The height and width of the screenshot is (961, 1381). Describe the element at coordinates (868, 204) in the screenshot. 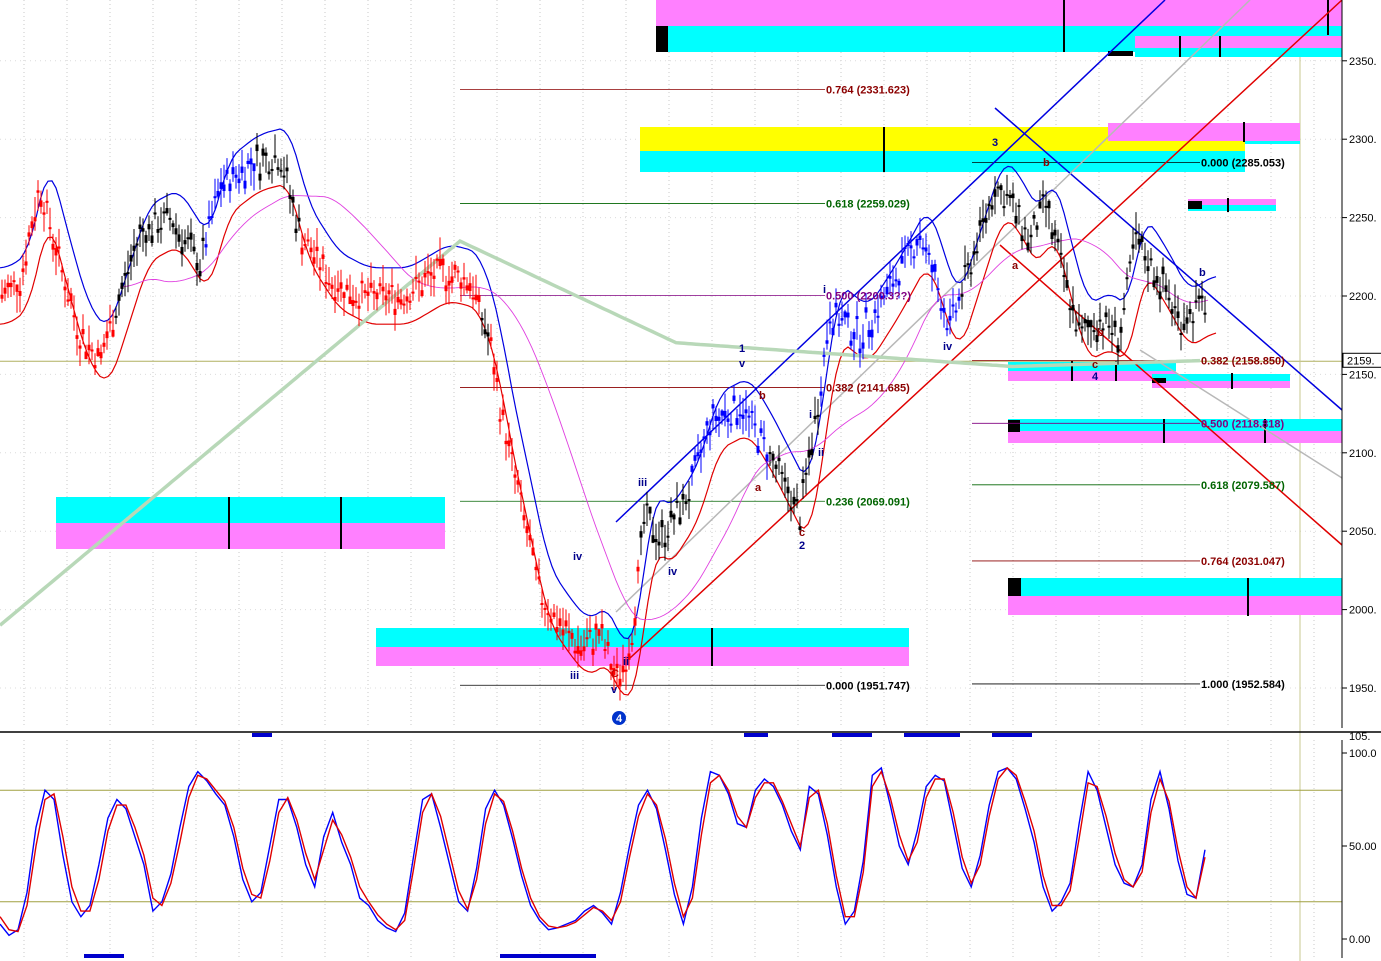

I see `fib-label: 0.618 (2259.029)` at that location.